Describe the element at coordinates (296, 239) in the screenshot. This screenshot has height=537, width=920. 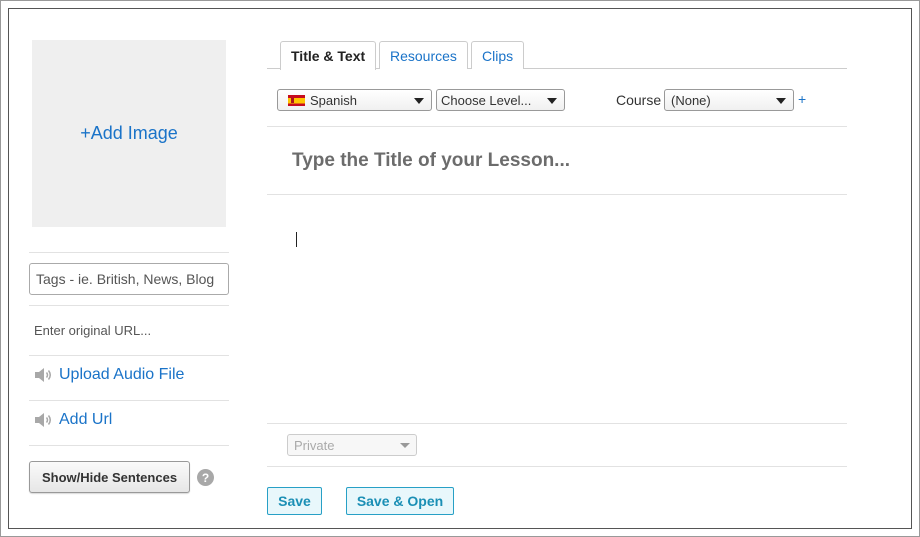
I see `text-cursor` at that location.